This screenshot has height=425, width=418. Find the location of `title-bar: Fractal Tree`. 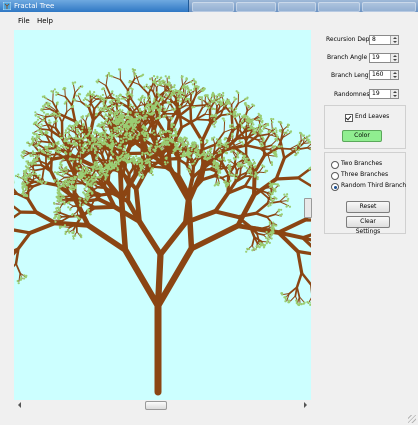

title-bar: Fractal Tree is located at coordinates (94, 6).